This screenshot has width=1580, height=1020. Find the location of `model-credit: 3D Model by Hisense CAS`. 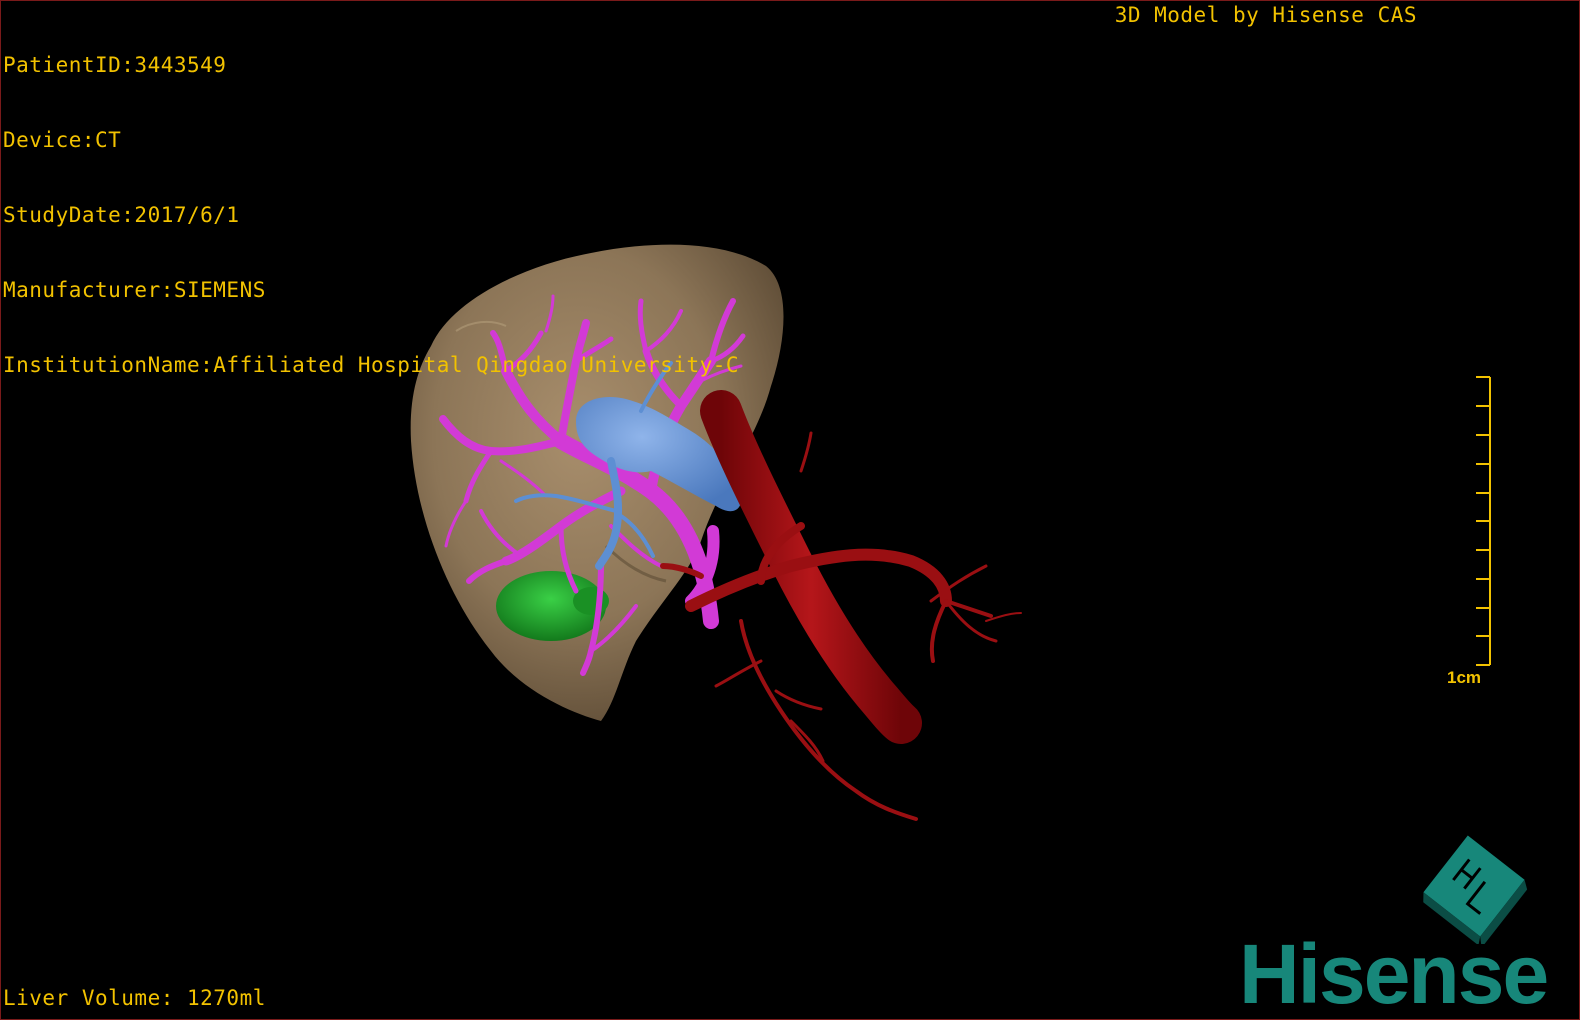

model-credit: 3D Model by Hisense CAS is located at coordinates (1265, 15).